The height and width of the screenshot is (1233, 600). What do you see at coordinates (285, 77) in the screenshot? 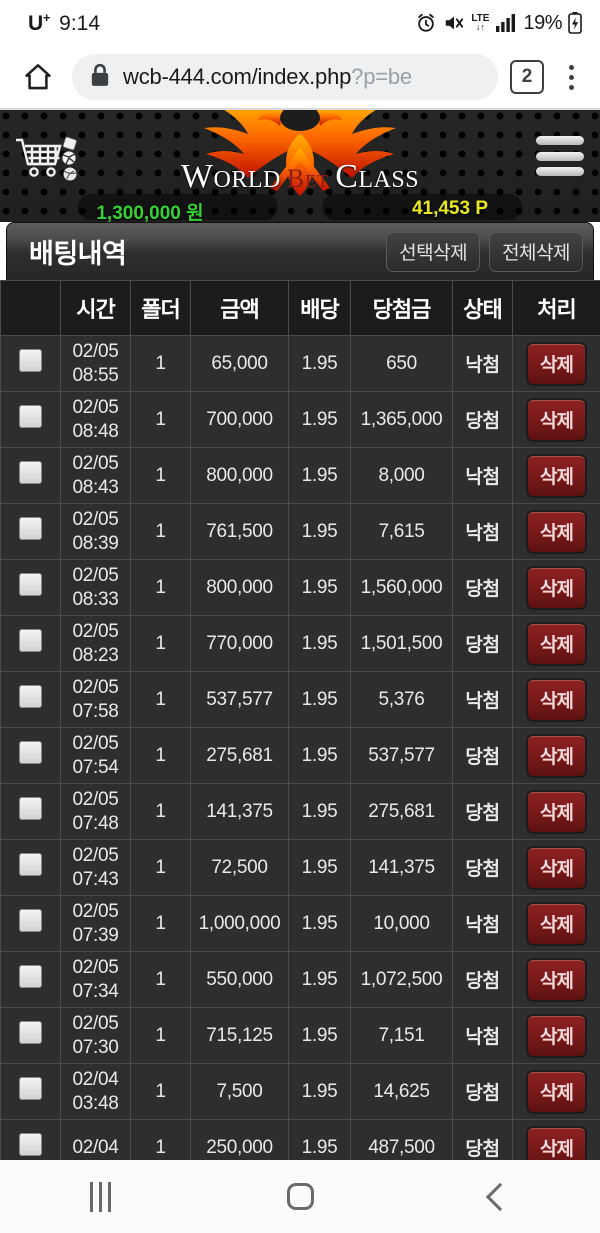
I see `address-bar: wcb-444.com/index.php?p=be` at bounding box center [285, 77].